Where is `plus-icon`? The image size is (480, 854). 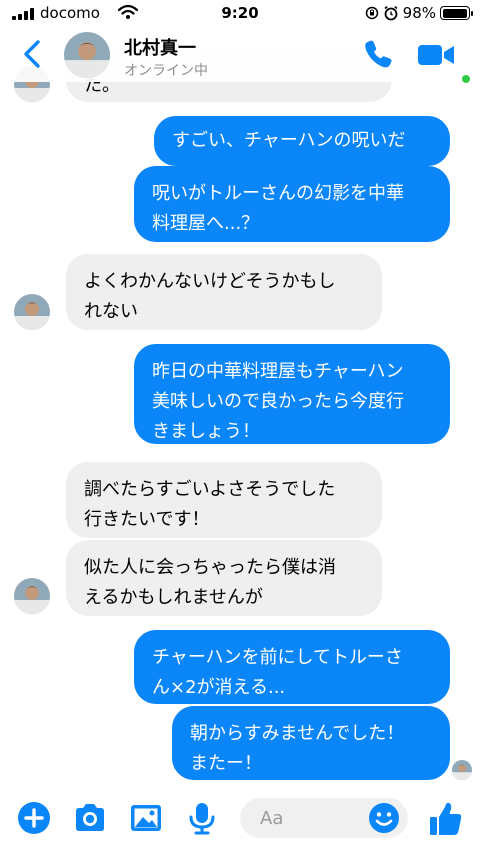
plus-icon is located at coordinates (34, 818).